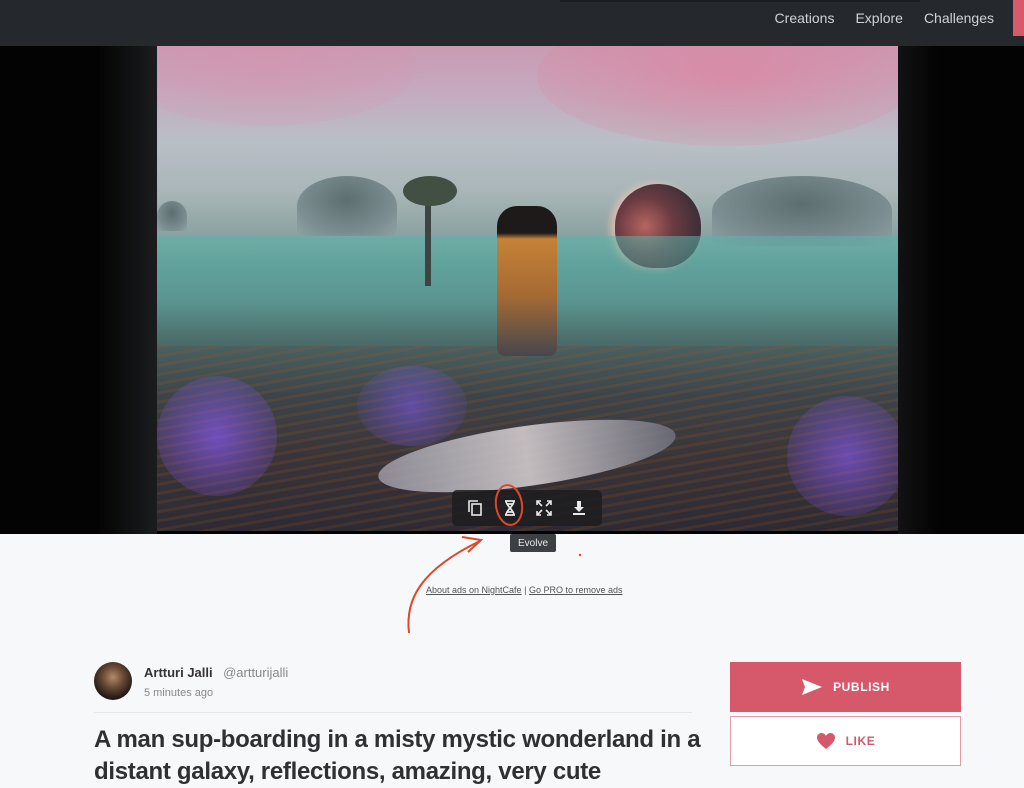 This screenshot has width=1024, height=788. I want to click on publish-button: PUBLISH, so click(845, 687).